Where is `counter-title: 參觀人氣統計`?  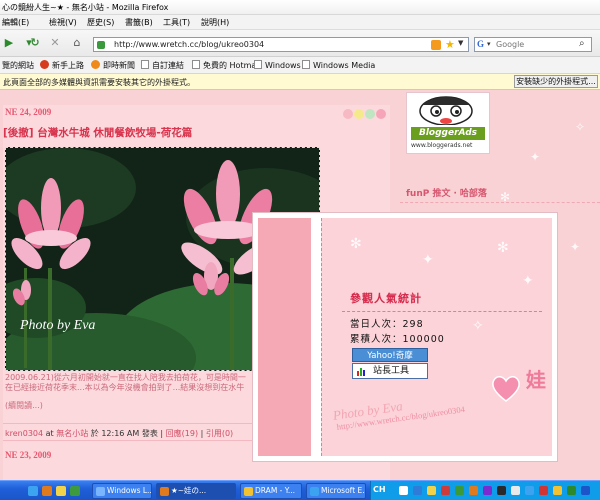 counter-title: 參觀人氣統計 is located at coordinates (386, 298).